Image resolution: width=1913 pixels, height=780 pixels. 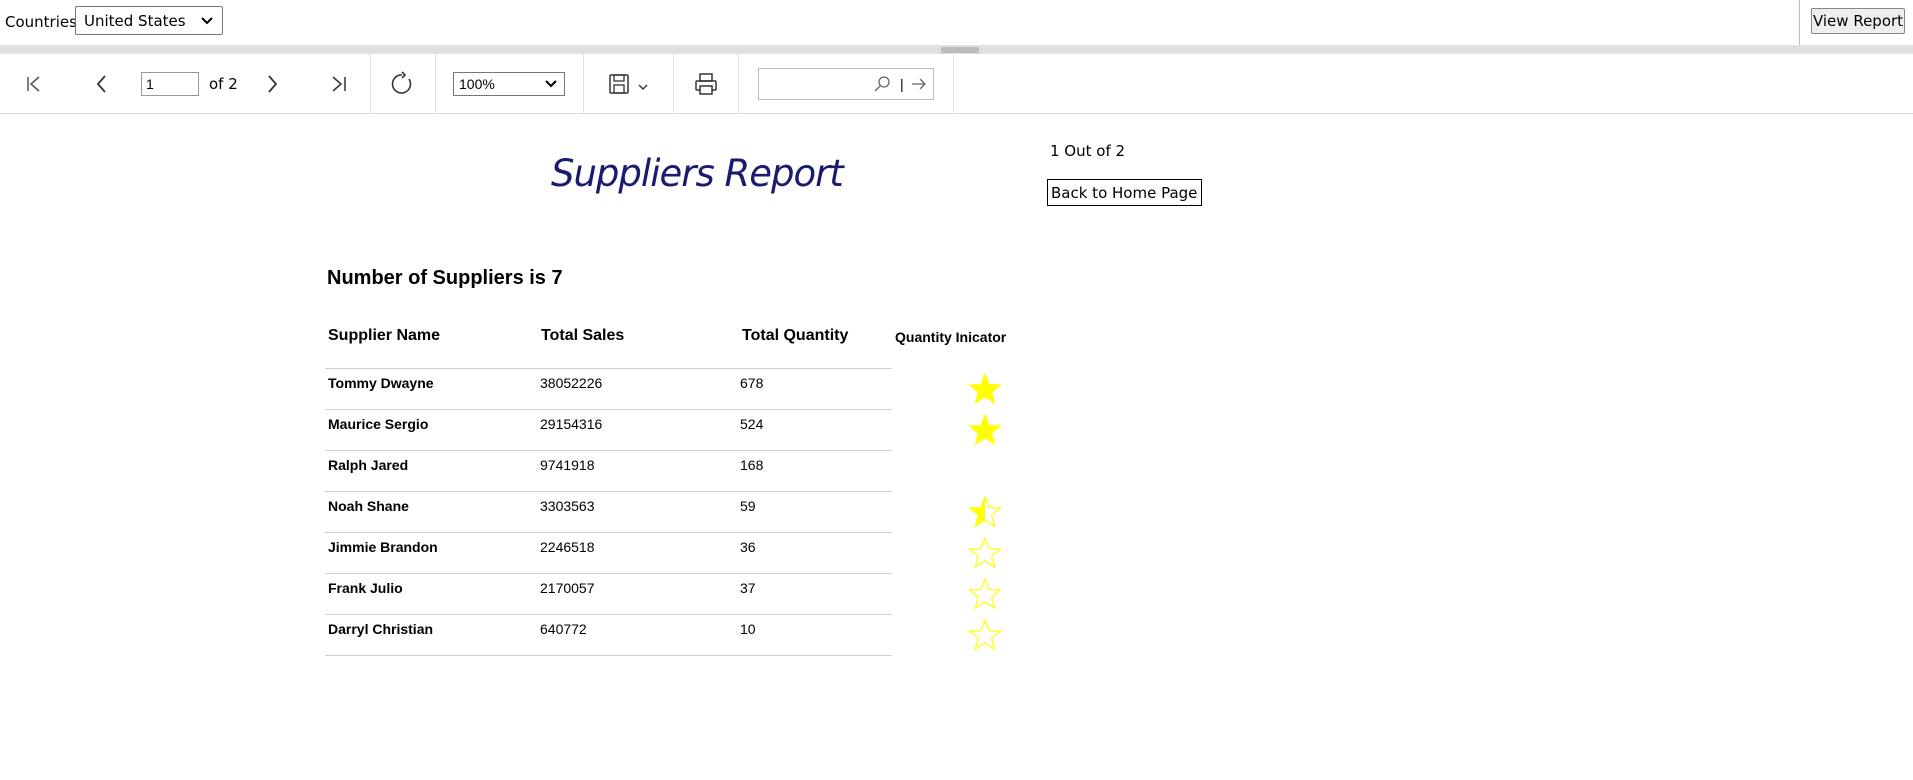 What do you see at coordinates (567, 588) in the screenshot?
I see `total-sales: 2170057` at bounding box center [567, 588].